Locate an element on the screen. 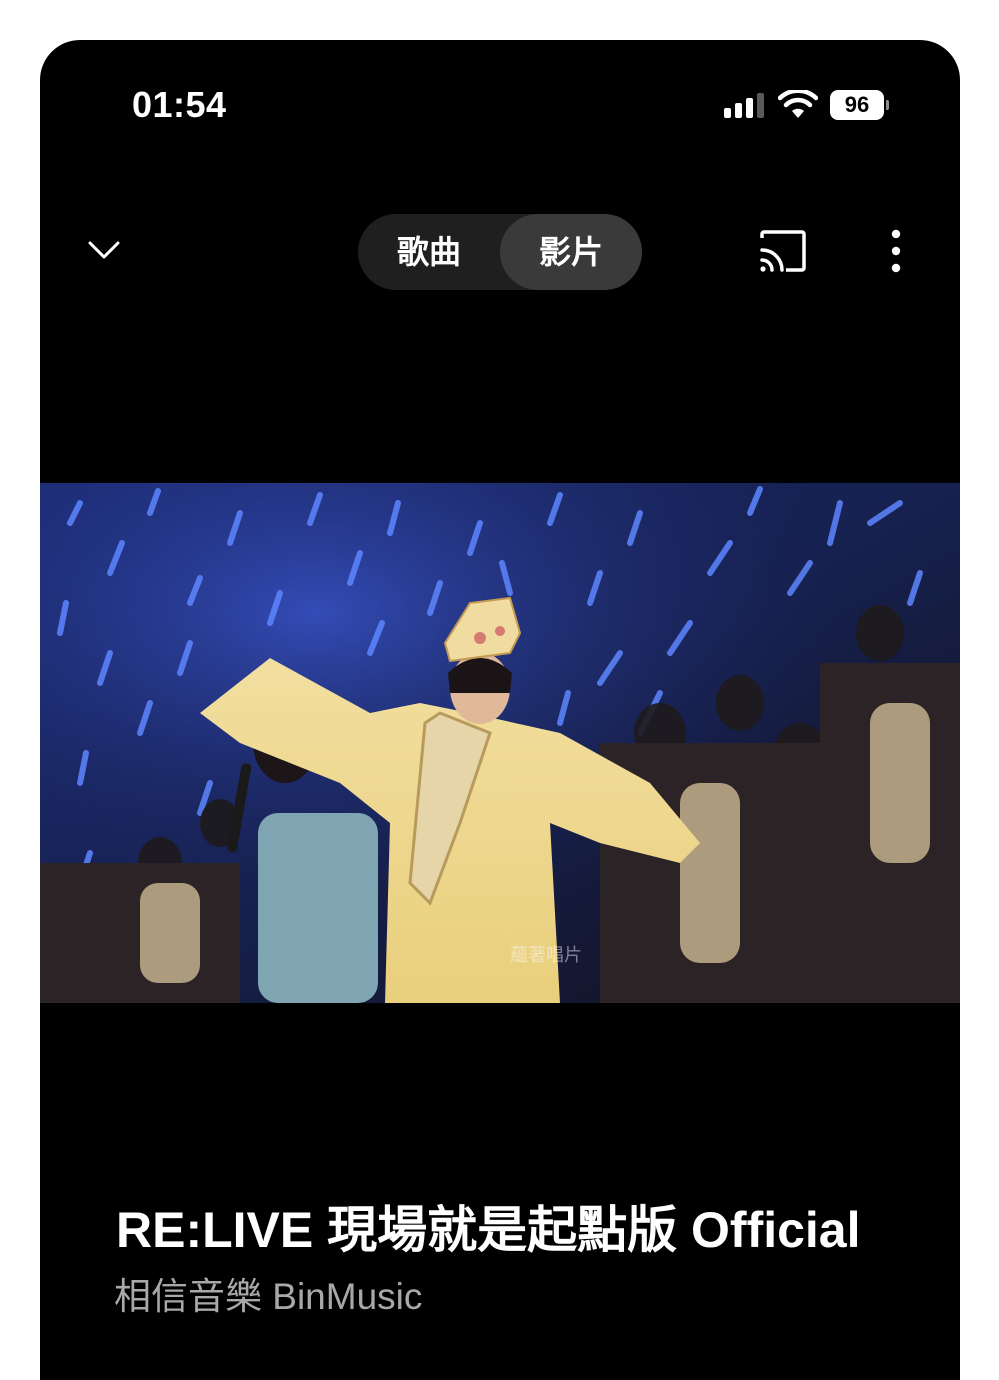 This screenshot has width=999, height=1380. battery-icon: 96 is located at coordinates (859, 105).